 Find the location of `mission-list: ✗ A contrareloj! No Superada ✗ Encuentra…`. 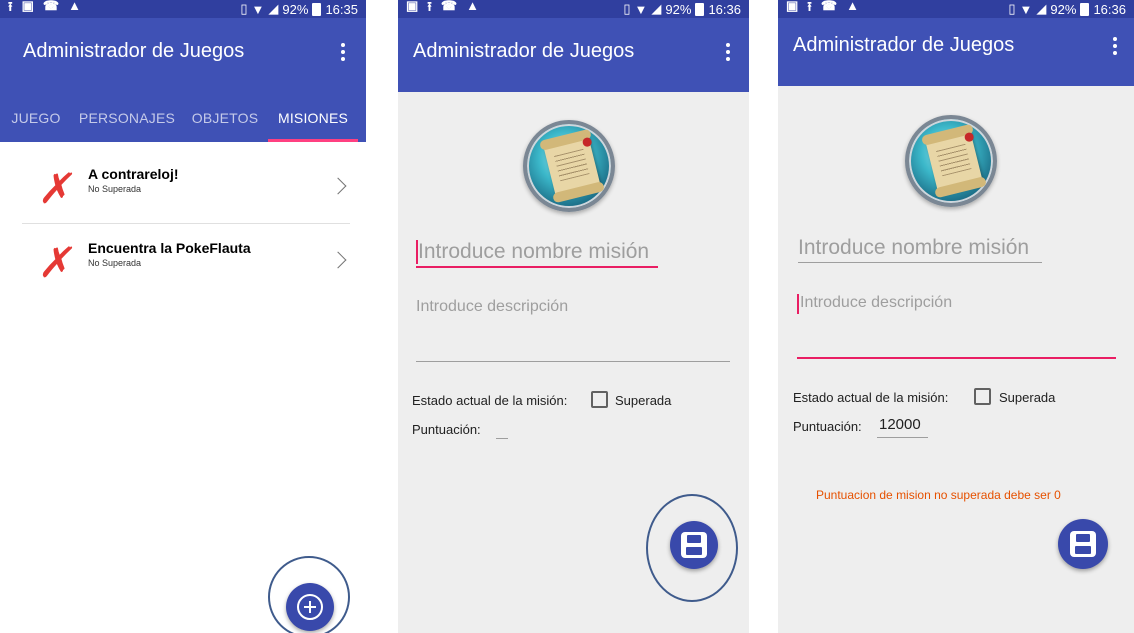

mission-list: ✗ A contrareloj! No Superada ✗ Encuentra… is located at coordinates (183, 224).